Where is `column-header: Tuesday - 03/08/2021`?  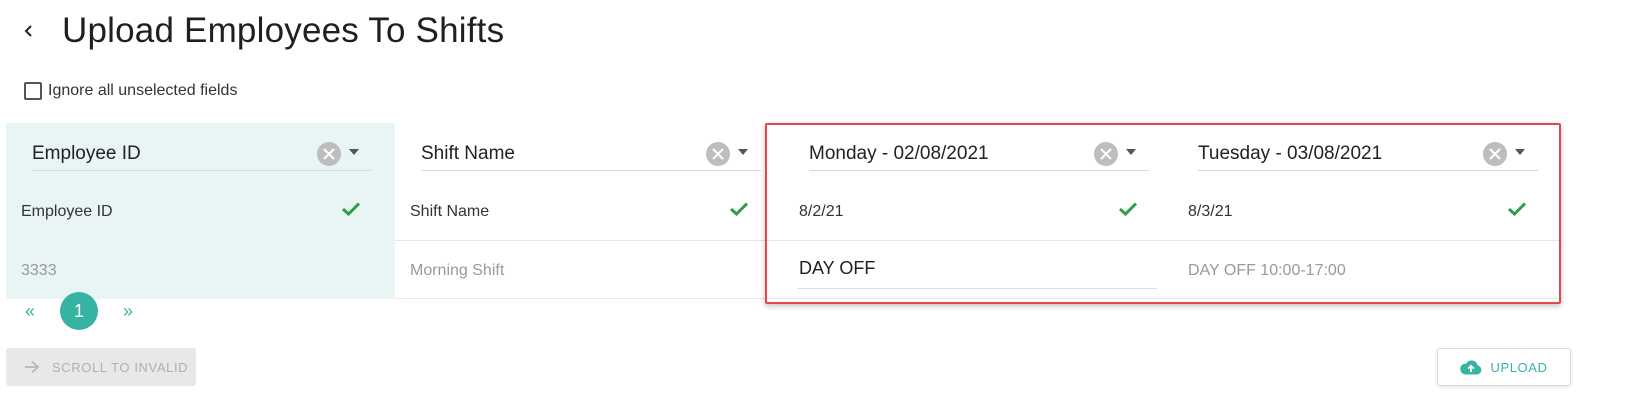 column-header: Tuesday - 03/08/2021 is located at coordinates (1367, 154).